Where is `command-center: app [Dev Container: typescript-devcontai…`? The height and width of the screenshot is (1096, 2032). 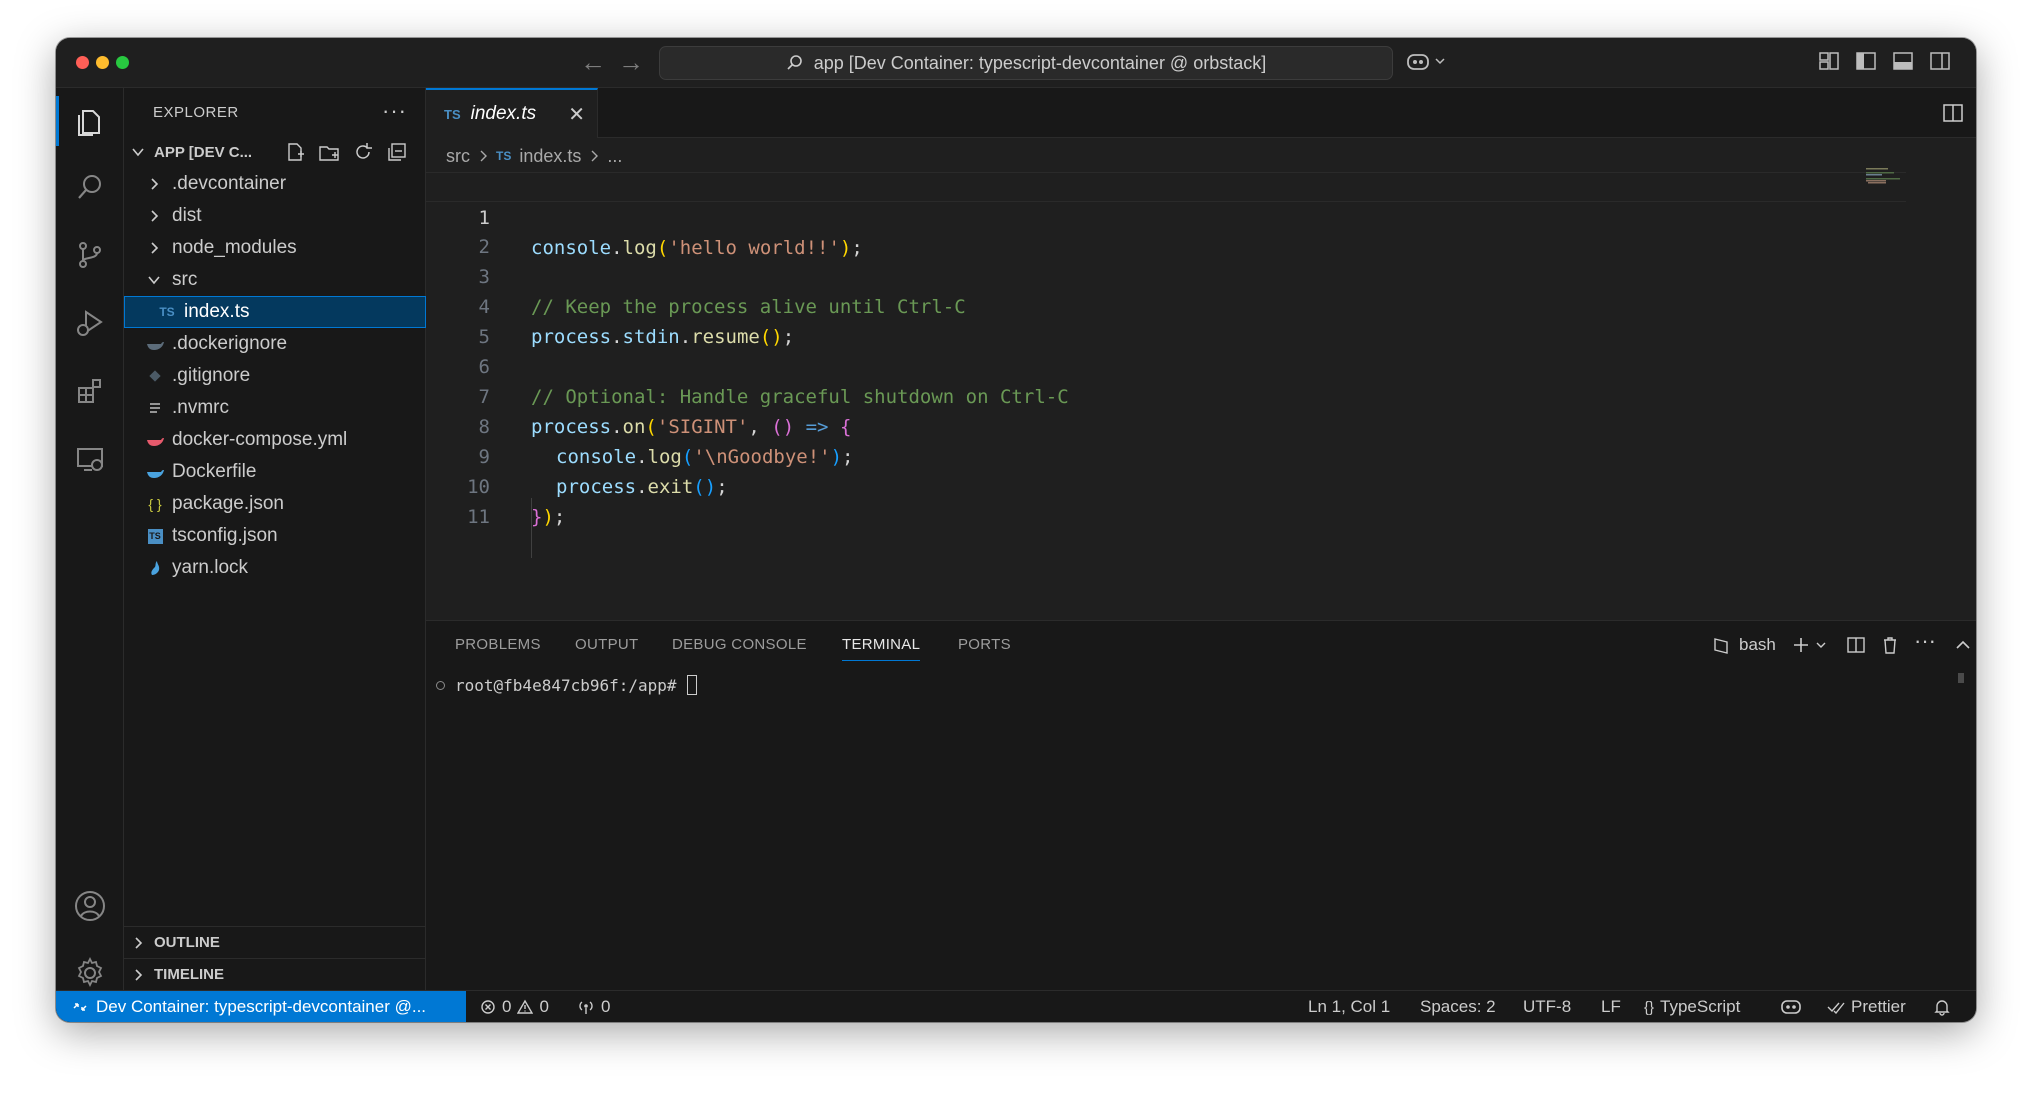 command-center: app [Dev Container: typescript-devcontai… is located at coordinates (1026, 63).